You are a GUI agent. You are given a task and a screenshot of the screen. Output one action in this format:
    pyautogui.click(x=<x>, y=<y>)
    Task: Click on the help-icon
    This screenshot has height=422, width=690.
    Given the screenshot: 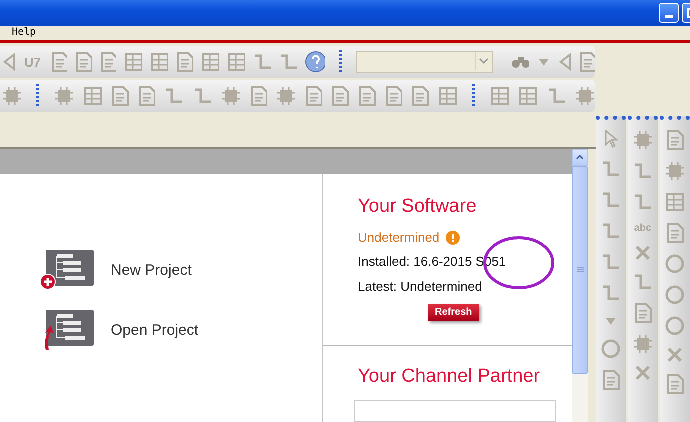 What is the action you would take?
    pyautogui.click(x=315, y=62)
    